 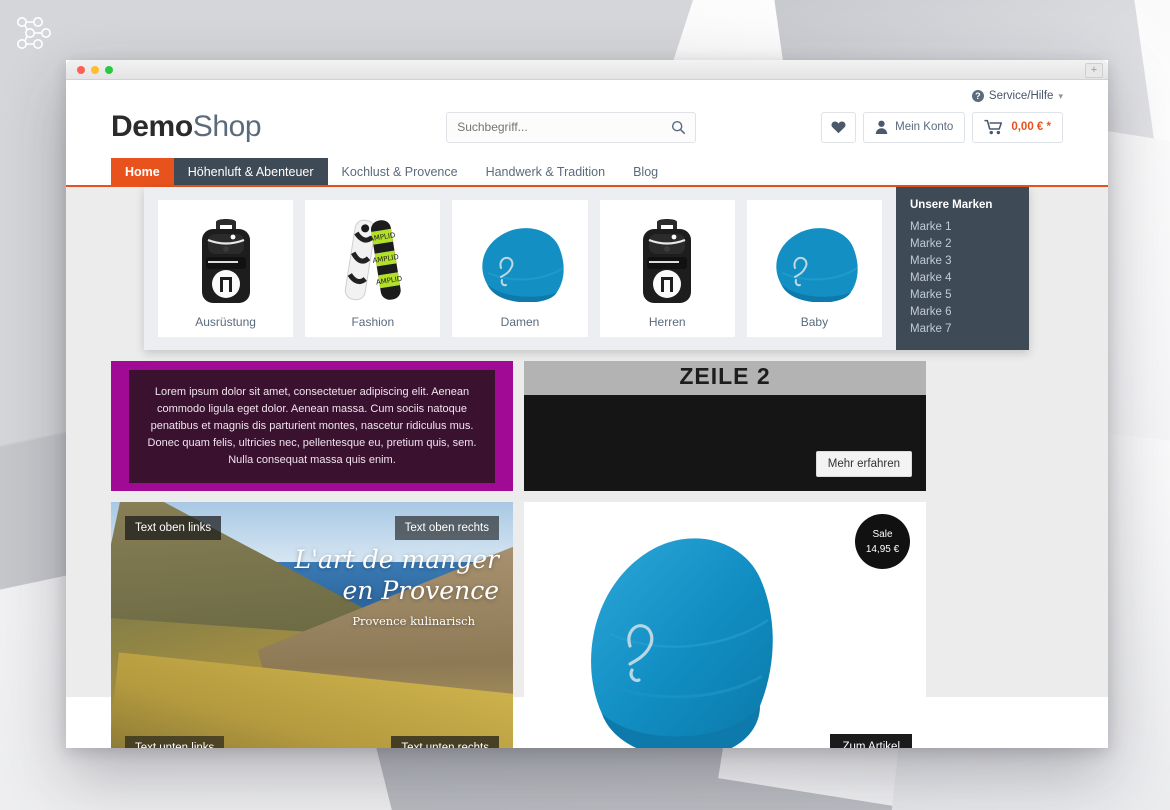 I want to click on service-help-link: ? Service/Hilfe ▾, so click(x=1017, y=96).